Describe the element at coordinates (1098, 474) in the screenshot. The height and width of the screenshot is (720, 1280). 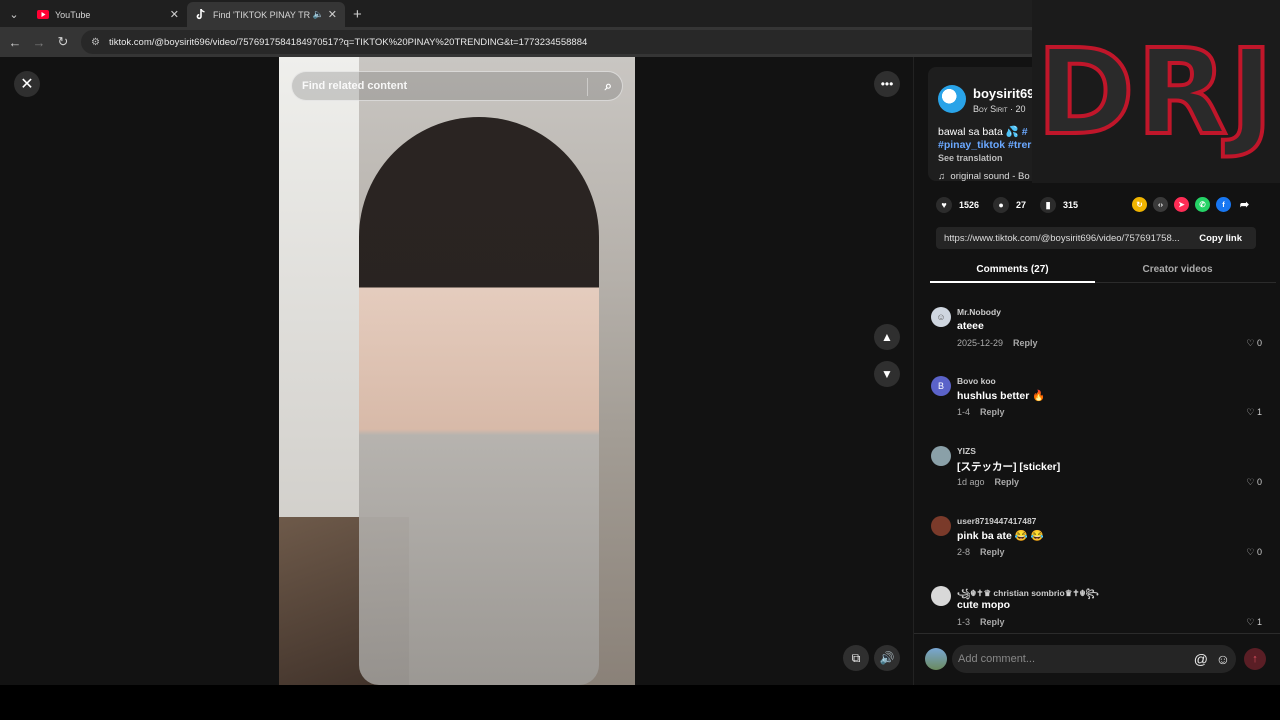
I see `comment-item: YIZS [ステッカー] [sticker] 1d ago Reply ♡ 0` at that location.